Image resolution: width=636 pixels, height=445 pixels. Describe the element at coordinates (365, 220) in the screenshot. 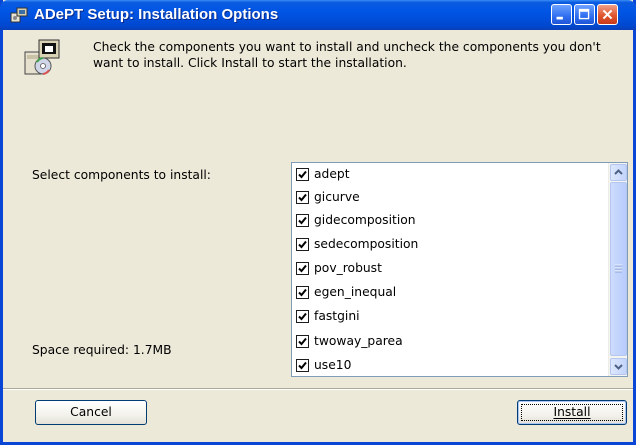

I see `item-label: gidecomposition` at that location.